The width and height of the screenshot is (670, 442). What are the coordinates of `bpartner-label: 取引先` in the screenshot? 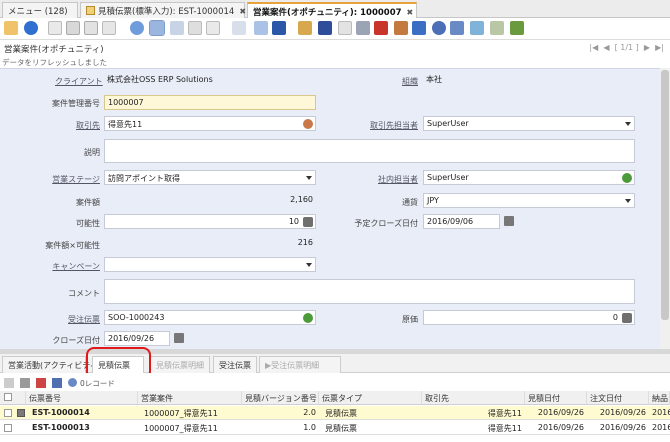 It's located at (77, 125).